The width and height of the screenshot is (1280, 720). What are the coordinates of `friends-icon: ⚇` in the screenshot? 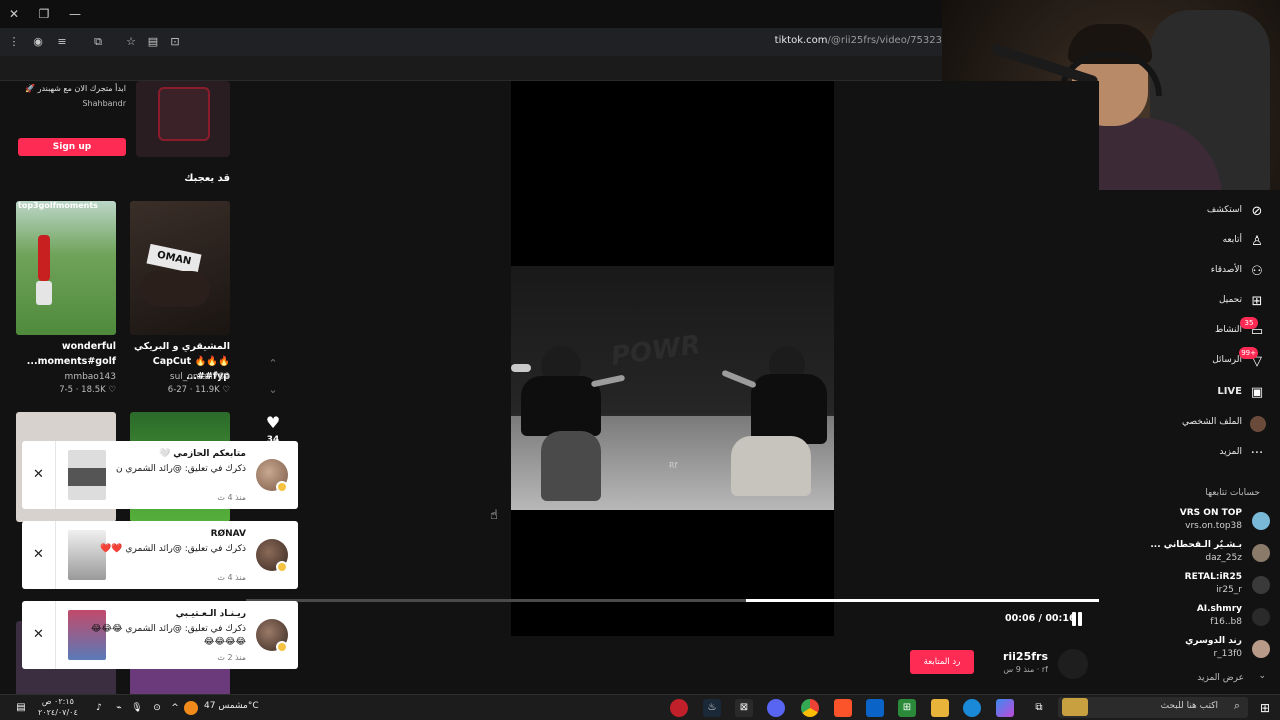 It's located at (1257, 271).